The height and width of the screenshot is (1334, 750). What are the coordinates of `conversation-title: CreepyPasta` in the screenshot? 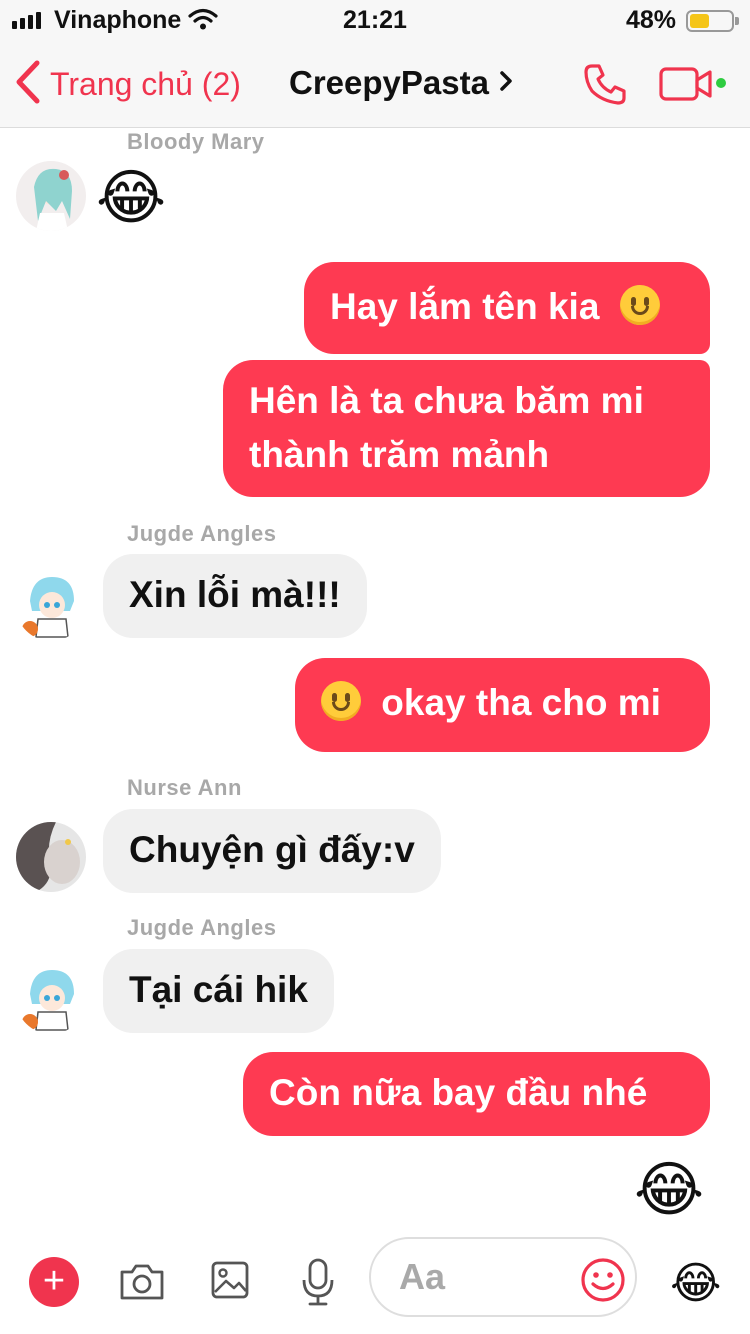 It's located at (401, 83).